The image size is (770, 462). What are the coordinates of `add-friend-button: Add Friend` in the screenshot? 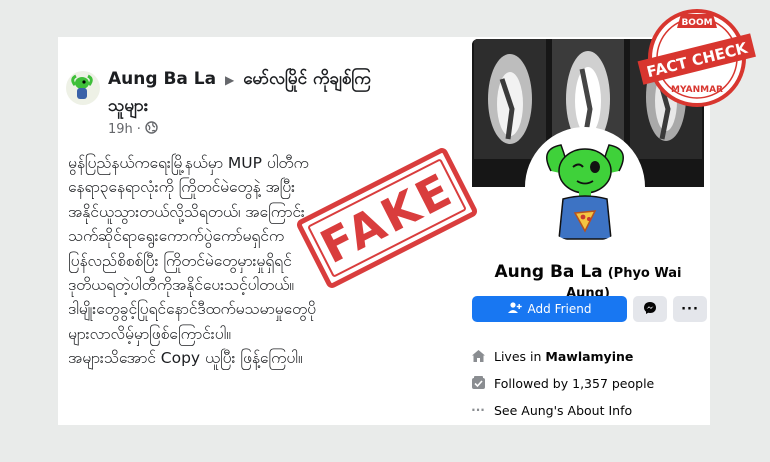 It's located at (549, 309).